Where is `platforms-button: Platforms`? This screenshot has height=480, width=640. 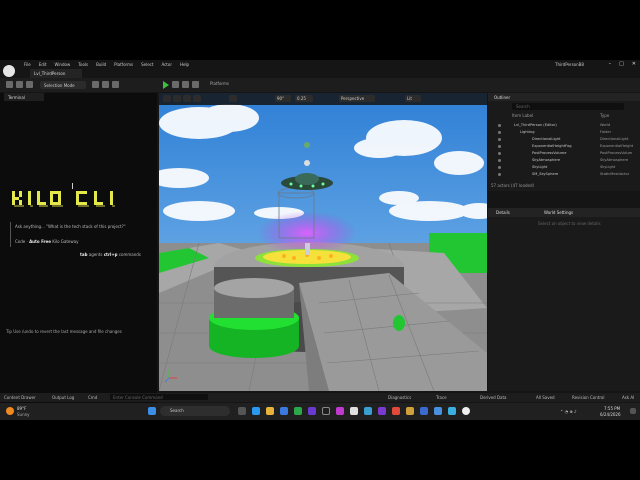
platforms-button: Platforms is located at coordinates (219, 83).